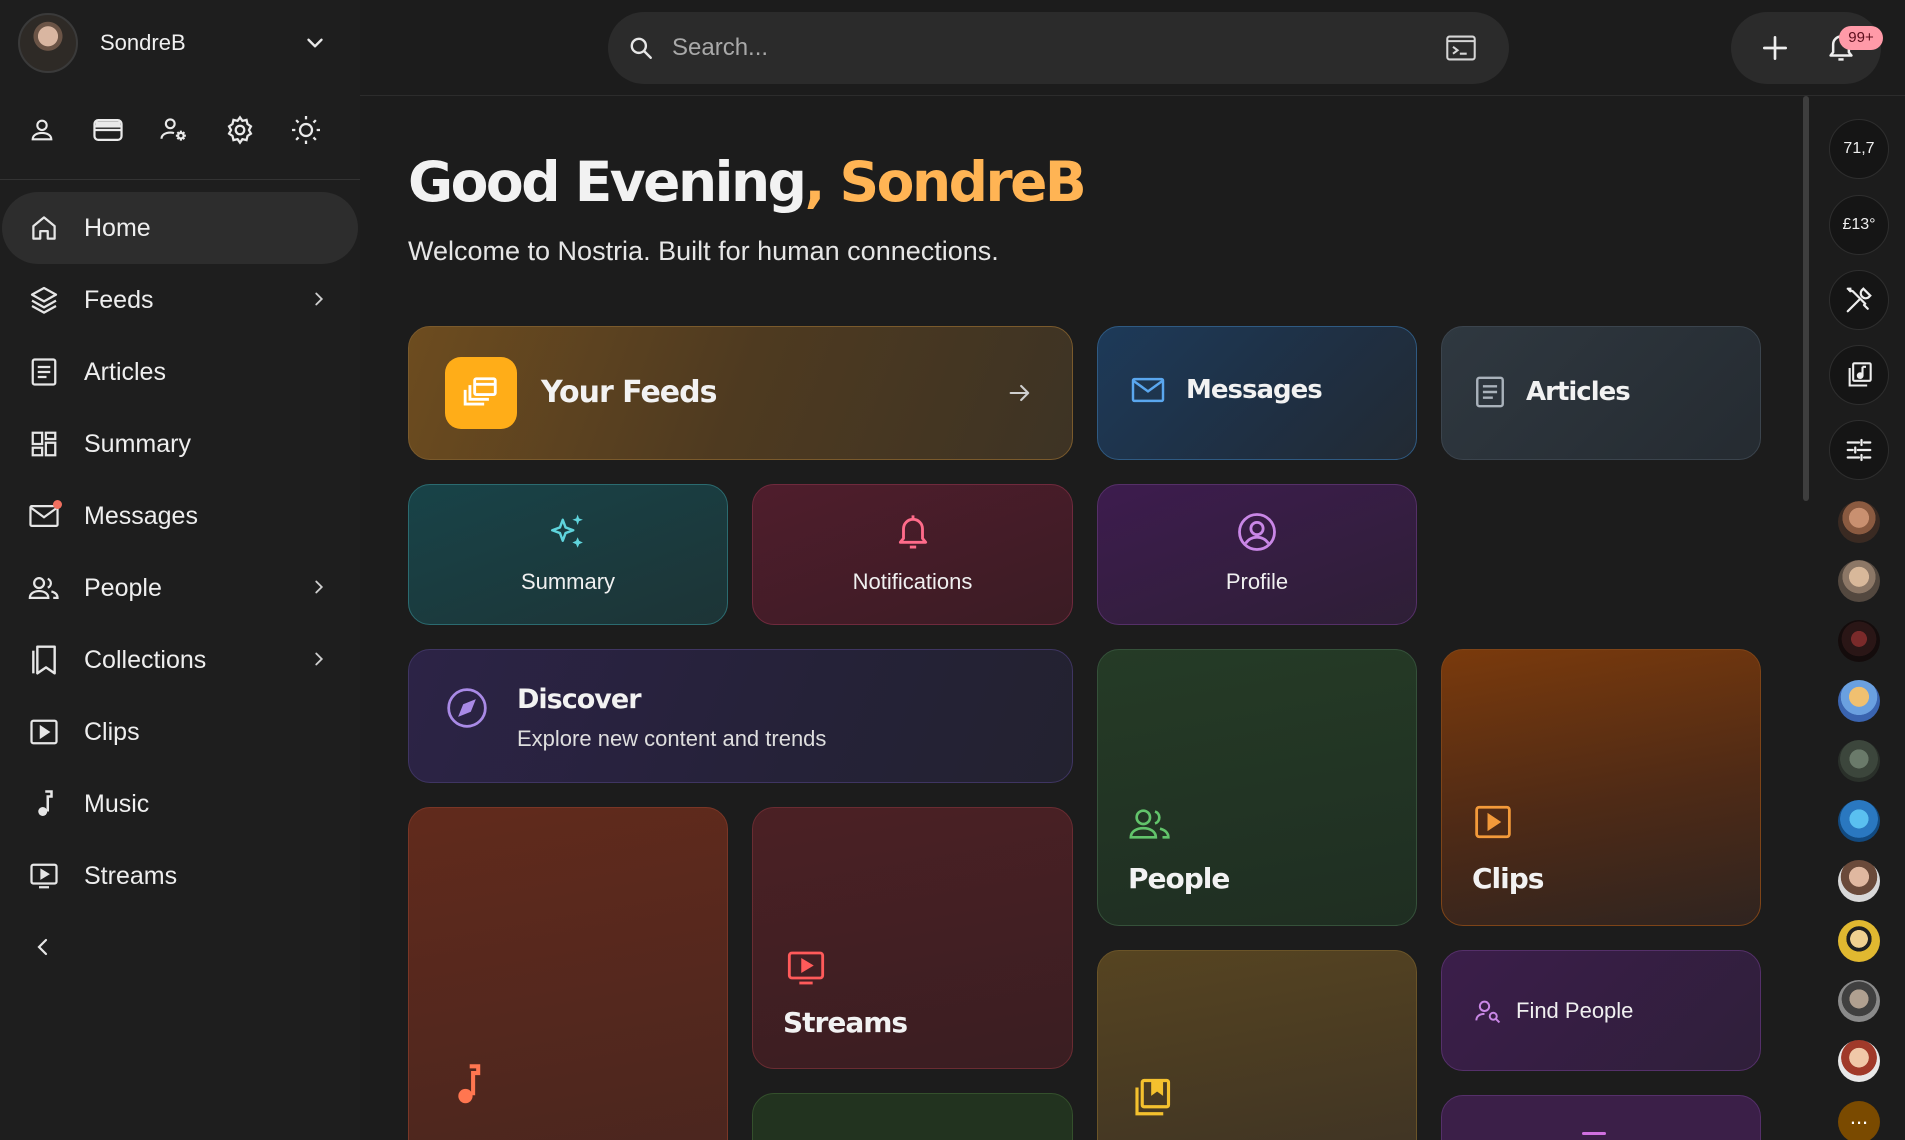 Image resolution: width=1905 pixels, height=1140 pixels. What do you see at coordinates (1257, 787) in the screenshot?
I see `people-card: People` at bounding box center [1257, 787].